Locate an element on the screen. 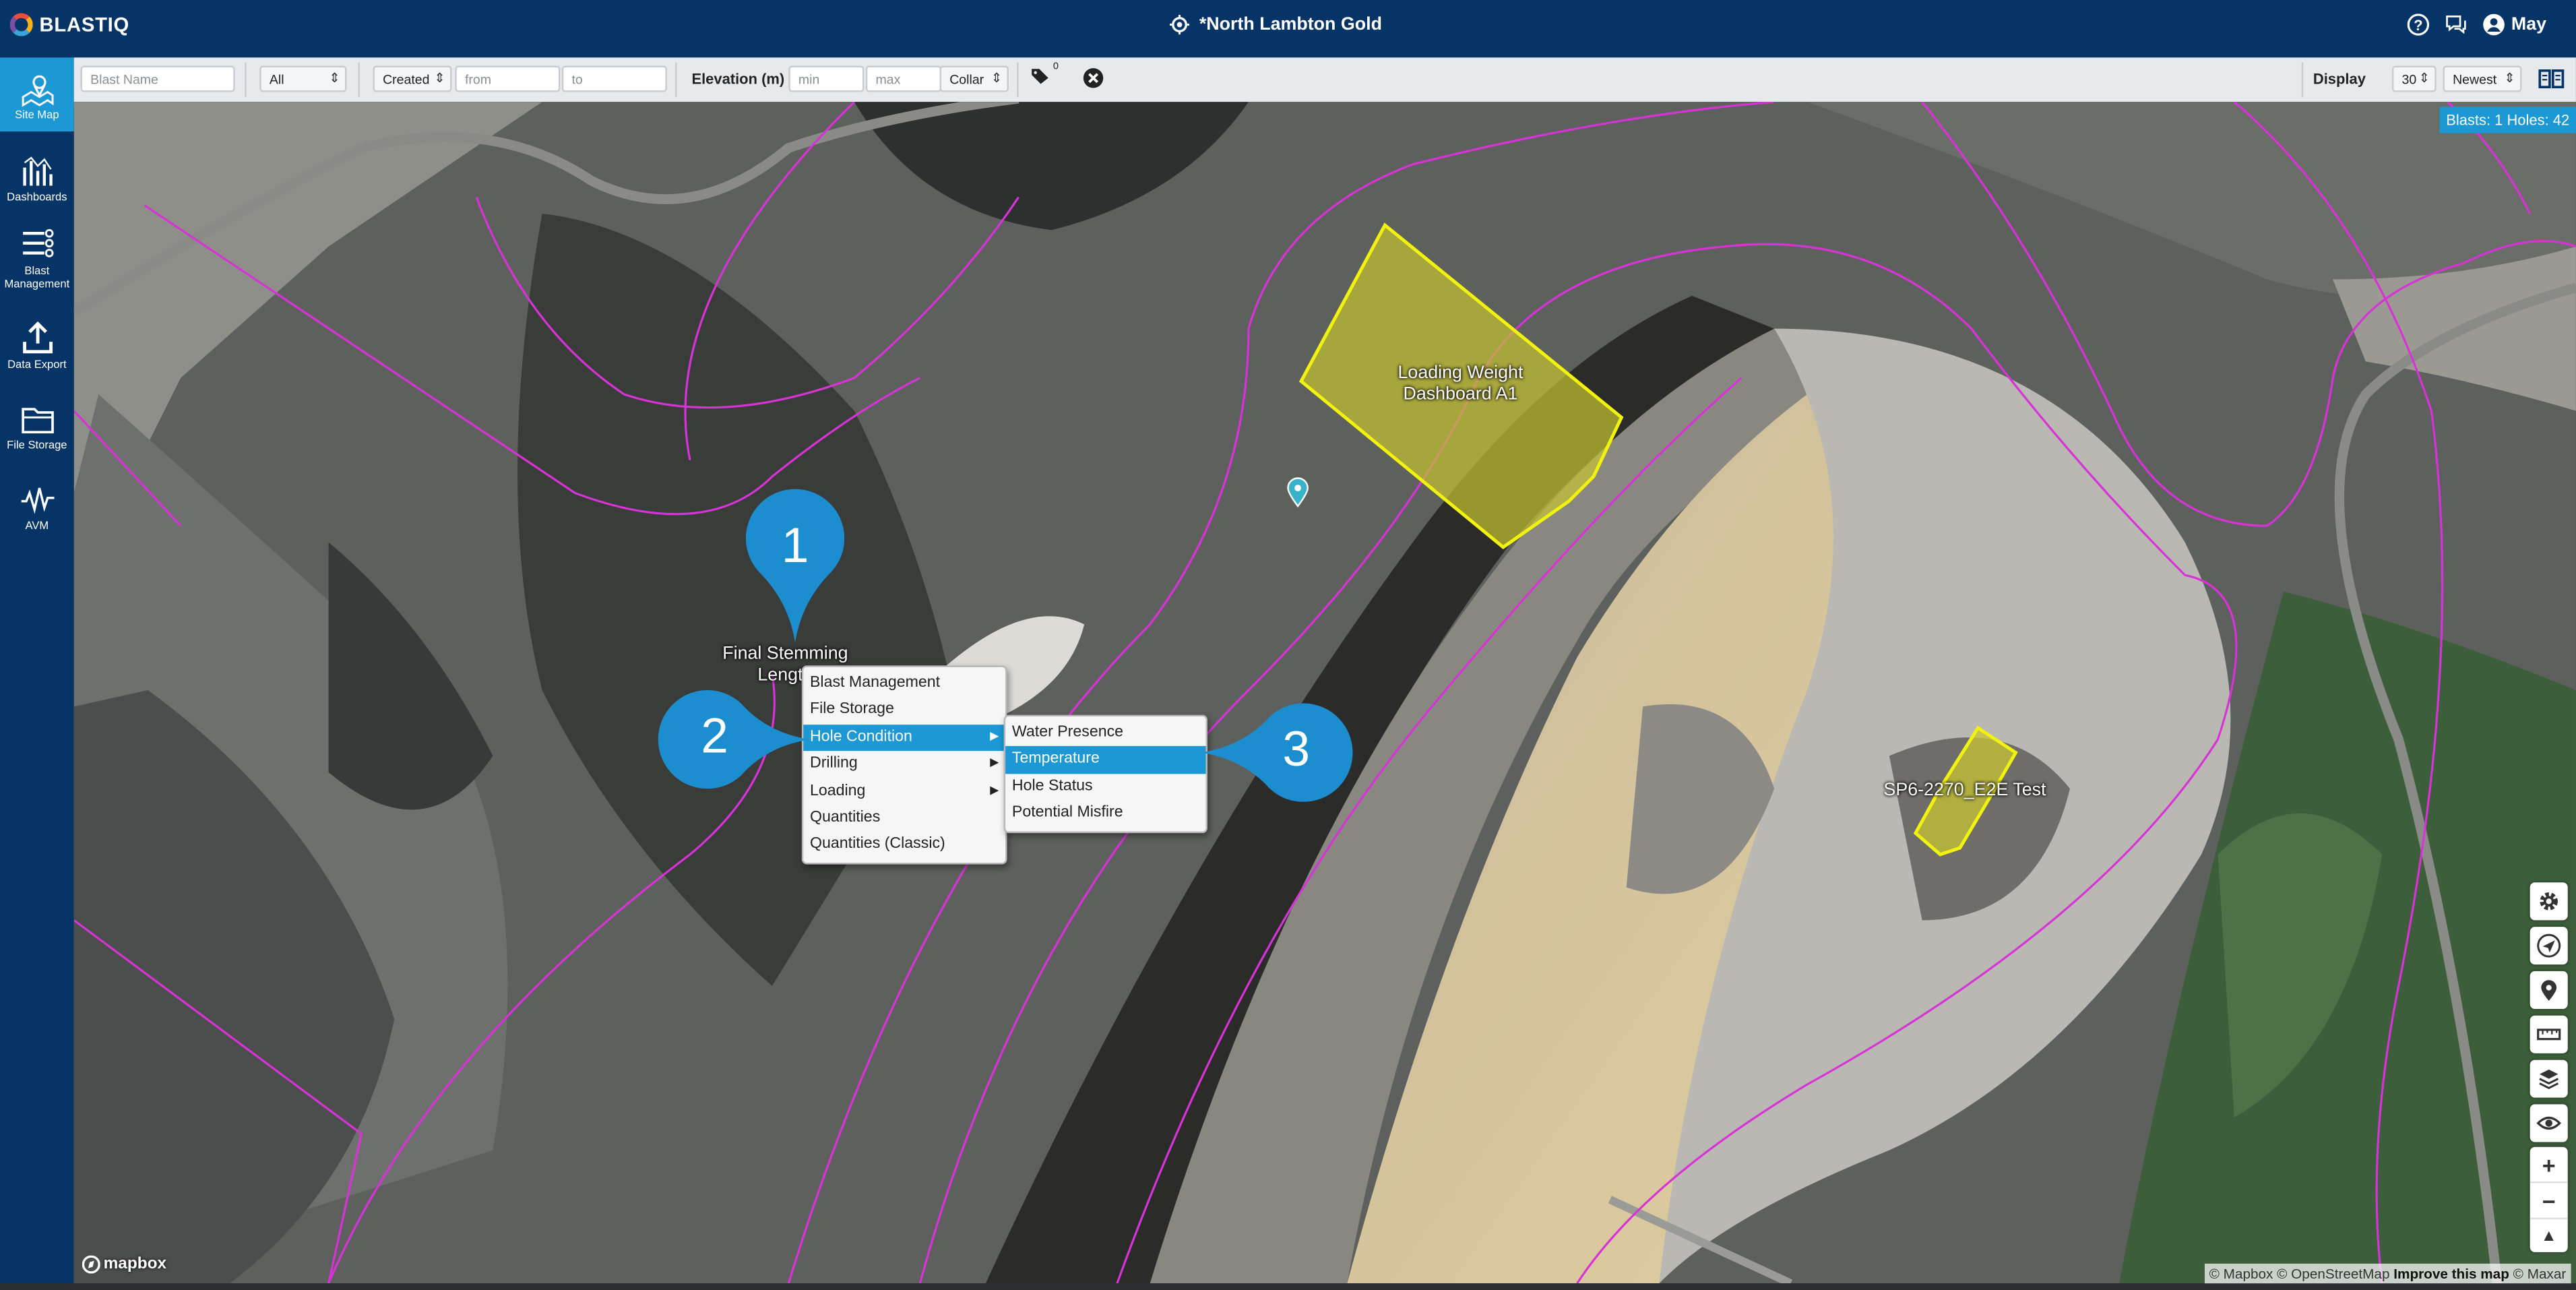  visibility-button is located at coordinates (2549, 1123).